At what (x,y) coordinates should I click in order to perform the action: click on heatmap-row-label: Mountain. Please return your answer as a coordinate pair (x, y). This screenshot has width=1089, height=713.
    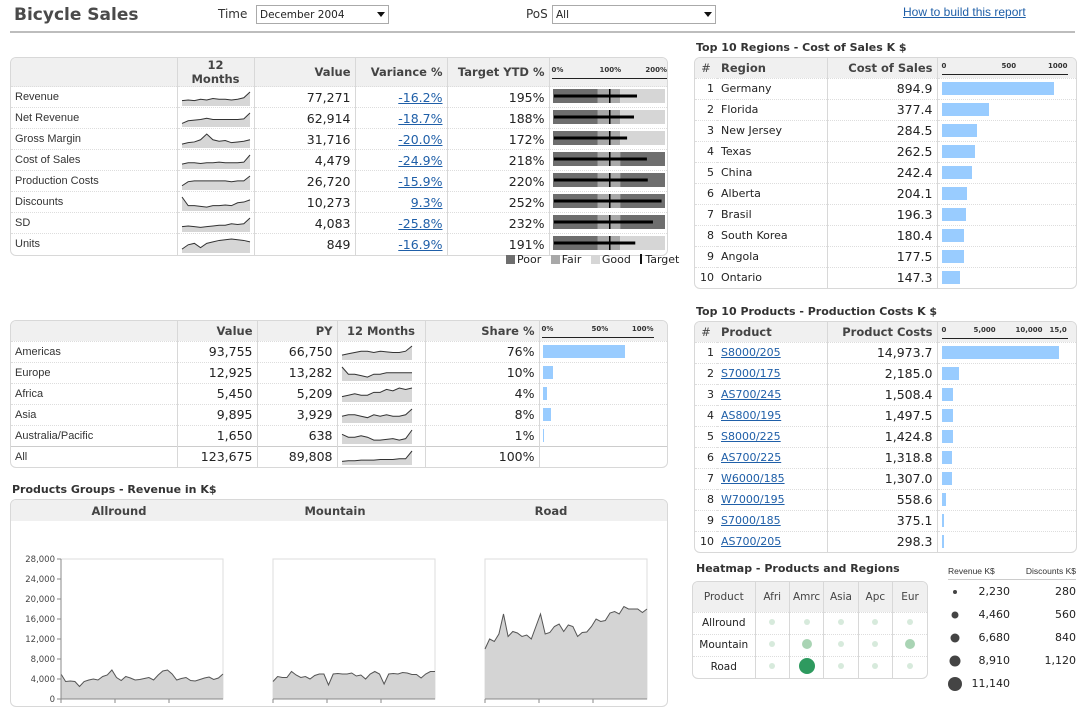
    Looking at the image, I should click on (724, 644).